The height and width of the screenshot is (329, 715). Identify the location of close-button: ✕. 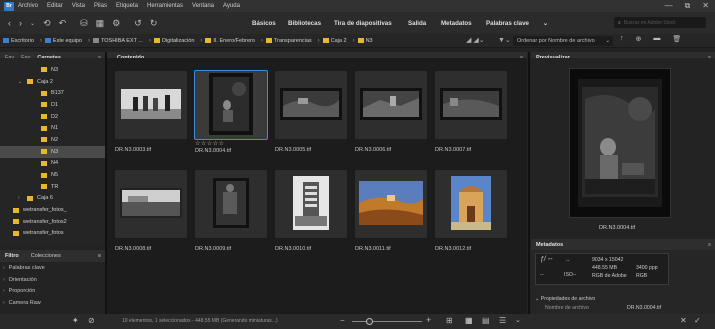
(705, 6).